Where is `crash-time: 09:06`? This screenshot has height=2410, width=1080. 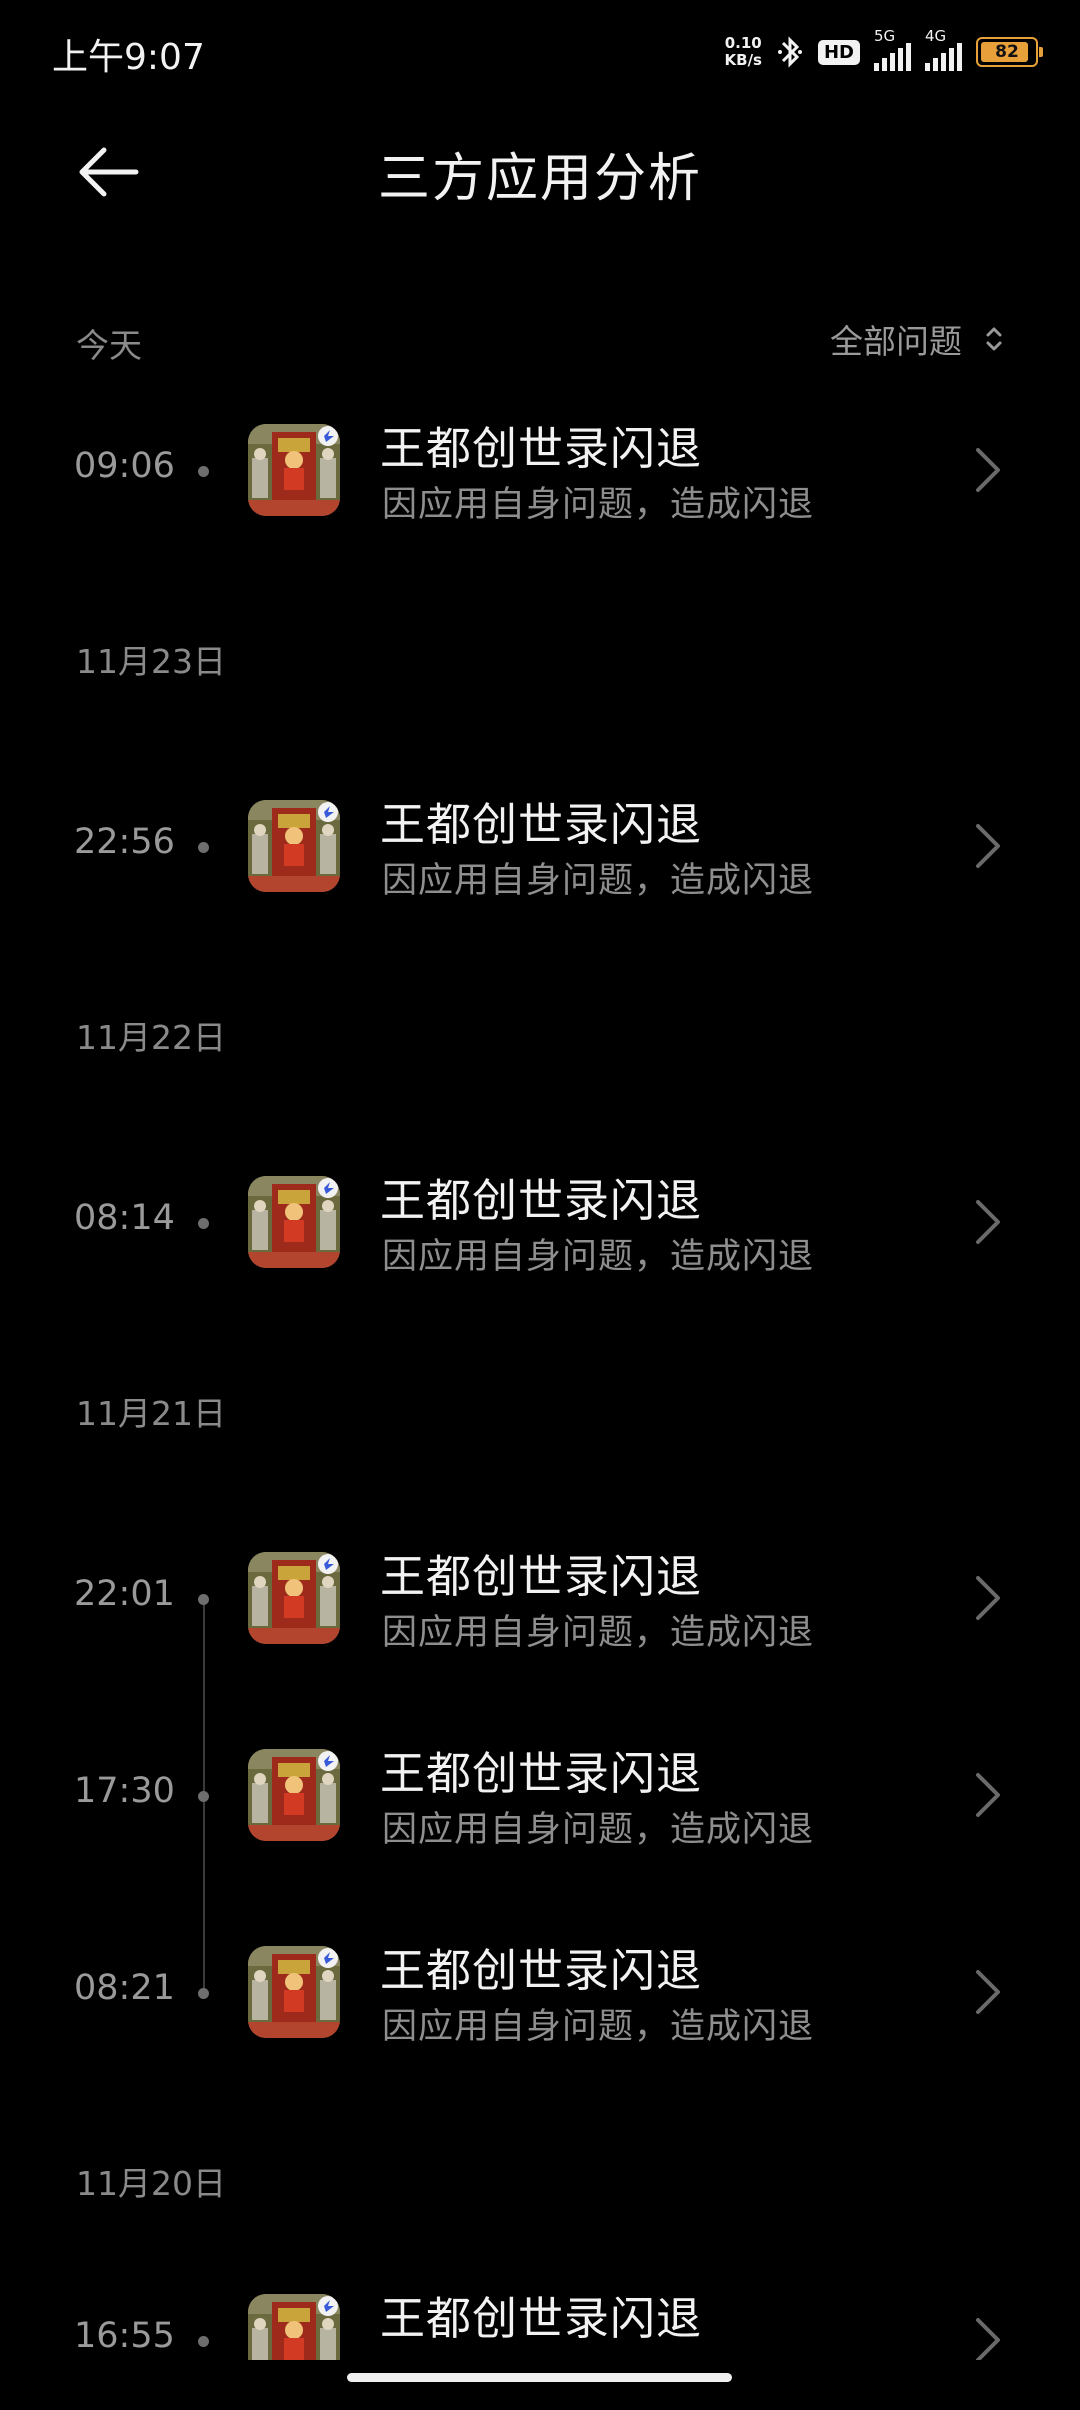
crash-time: 09:06 is located at coordinates (124, 466).